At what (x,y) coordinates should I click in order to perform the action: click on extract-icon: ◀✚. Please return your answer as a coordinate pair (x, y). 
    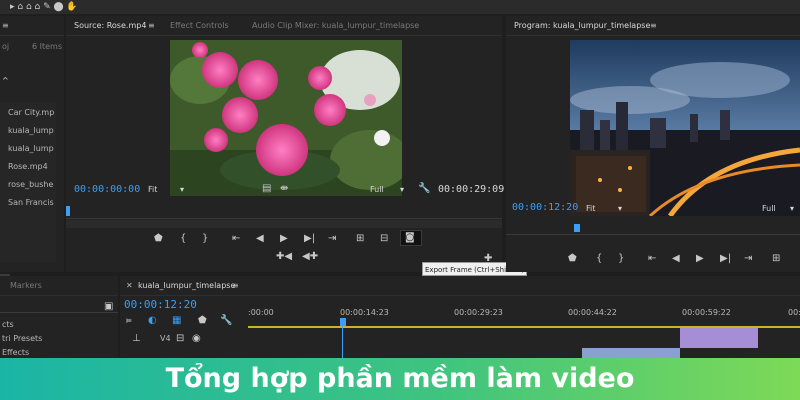
    Looking at the image, I should click on (310, 257).